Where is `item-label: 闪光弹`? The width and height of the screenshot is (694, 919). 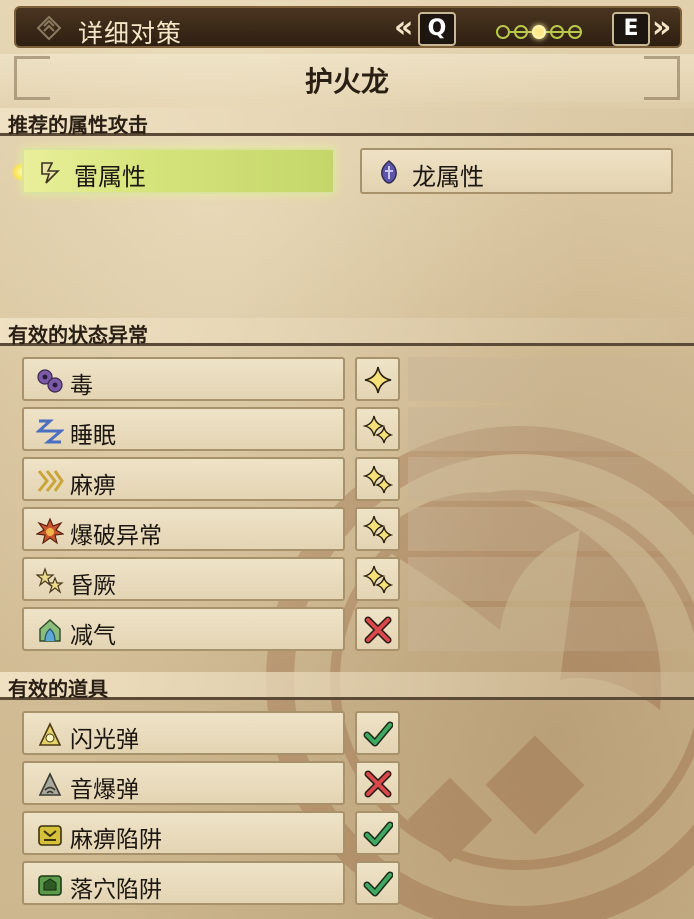 item-label: 闪光弹 is located at coordinates (104, 740).